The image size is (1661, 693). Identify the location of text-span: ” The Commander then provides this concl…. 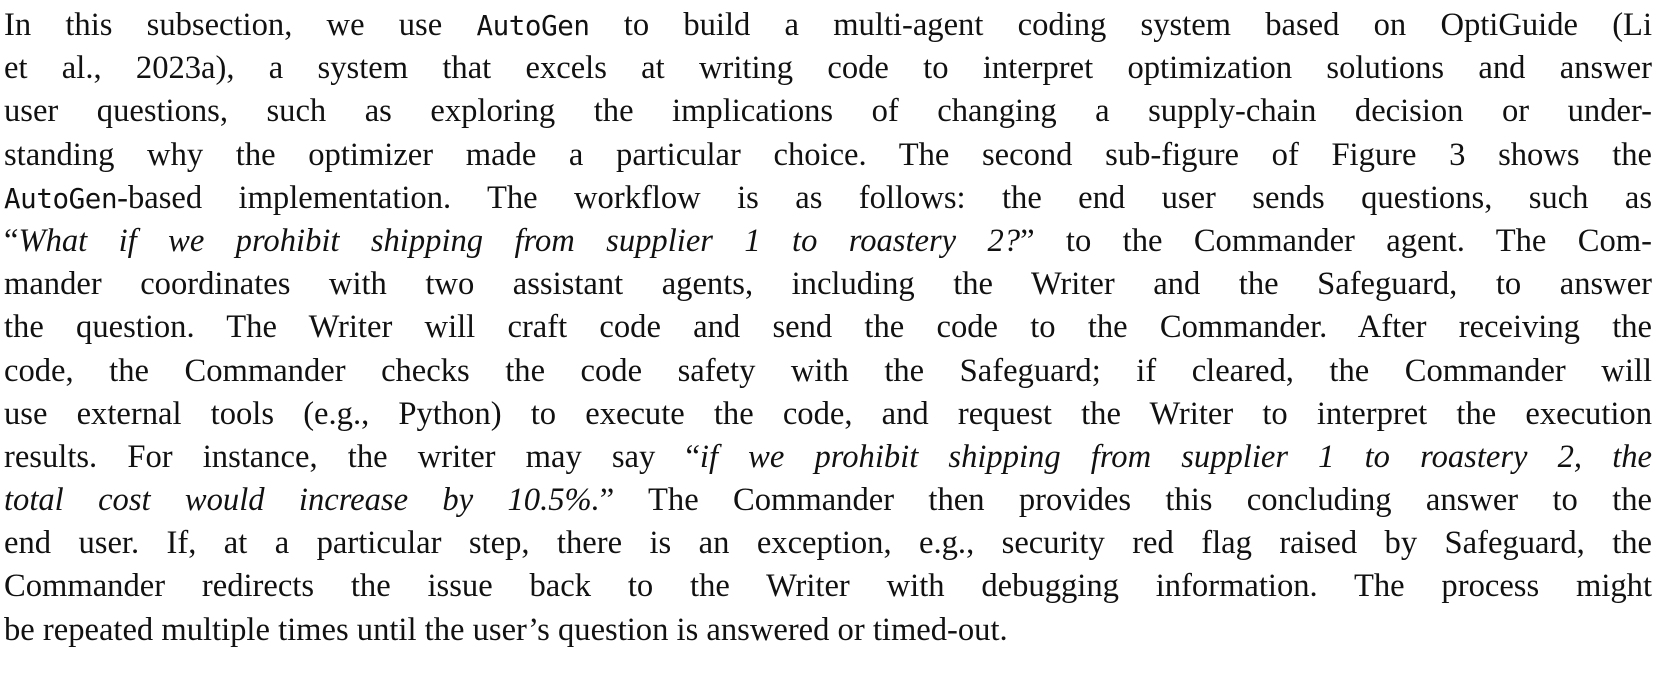
(1125, 500).